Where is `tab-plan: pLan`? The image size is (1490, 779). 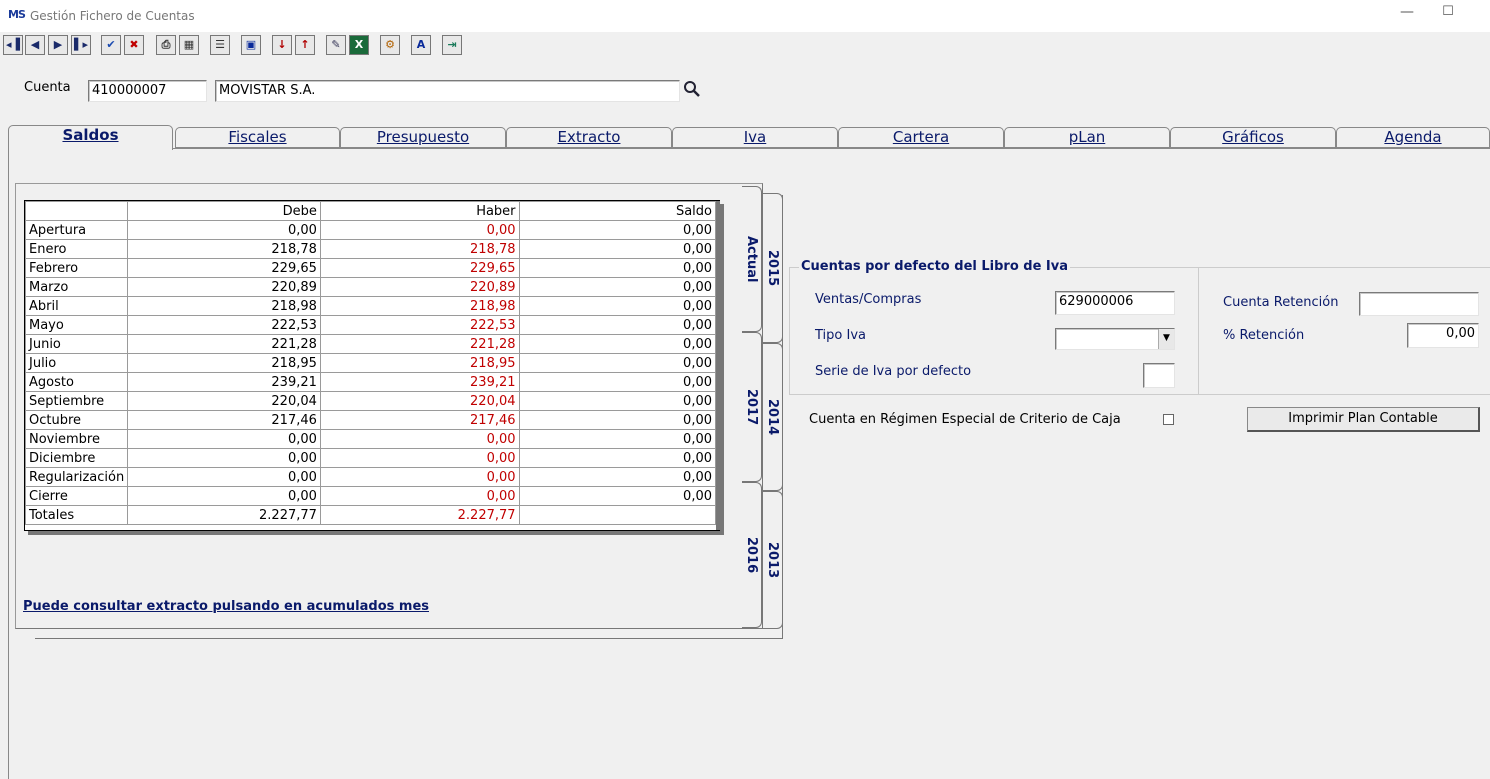 tab-plan: pLan is located at coordinates (1087, 137).